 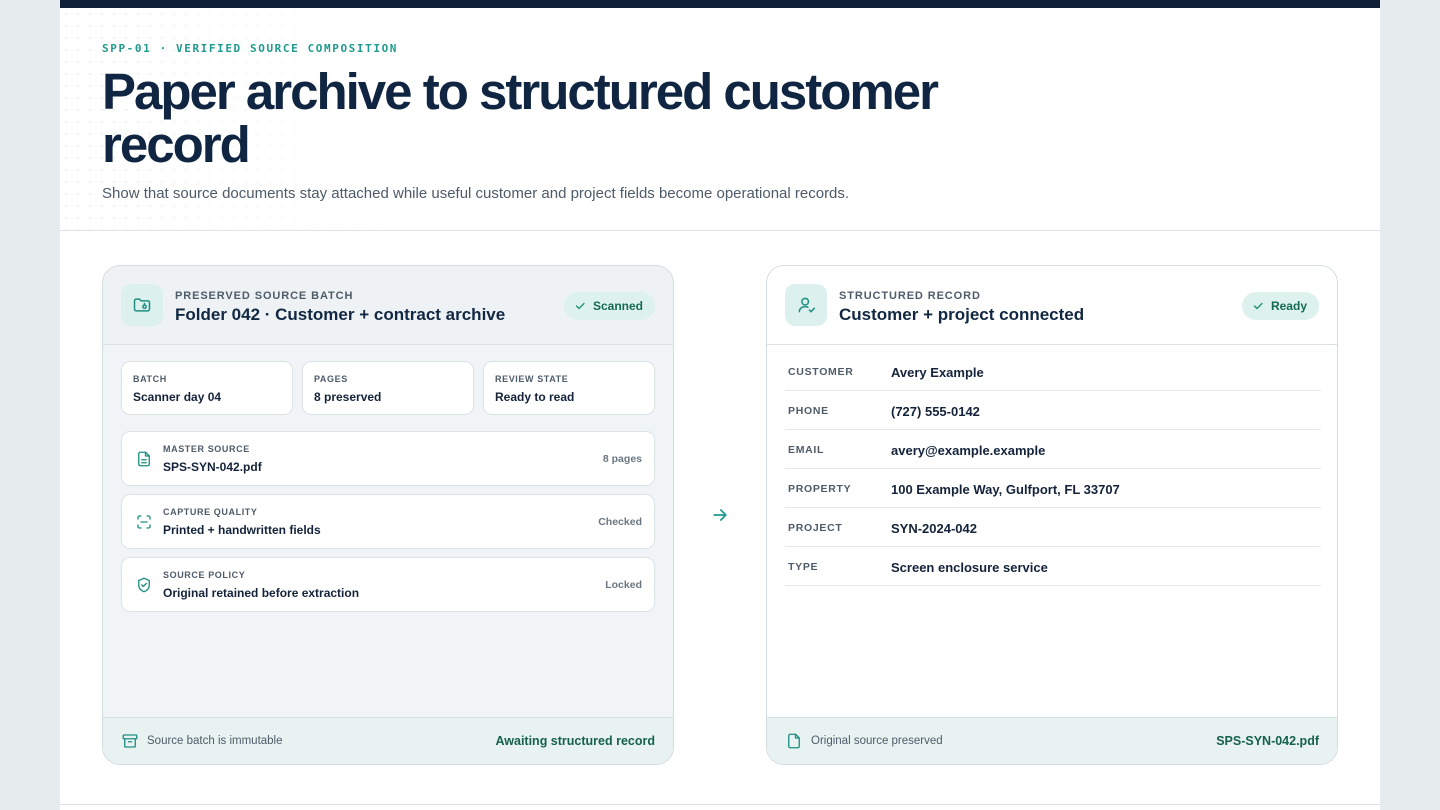 I want to click on record-panel-title: Customer + project connected, so click(x=962, y=314).